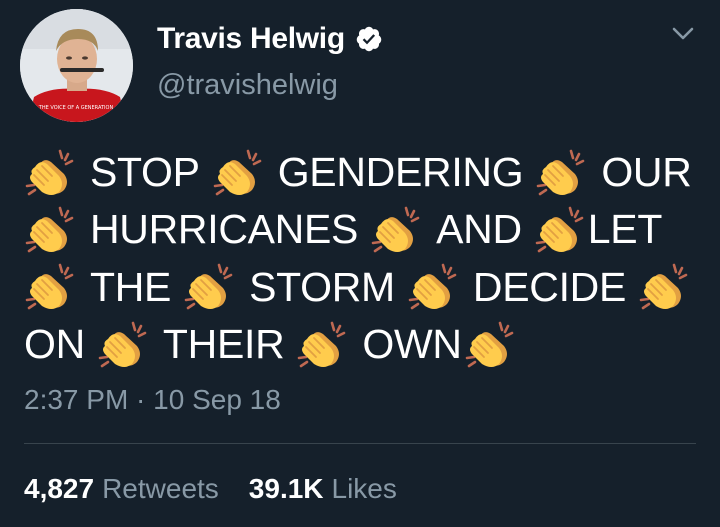 Image resolution: width=720 pixels, height=527 pixels. I want to click on tweet-line: ON THEIR OWN, so click(369, 344).